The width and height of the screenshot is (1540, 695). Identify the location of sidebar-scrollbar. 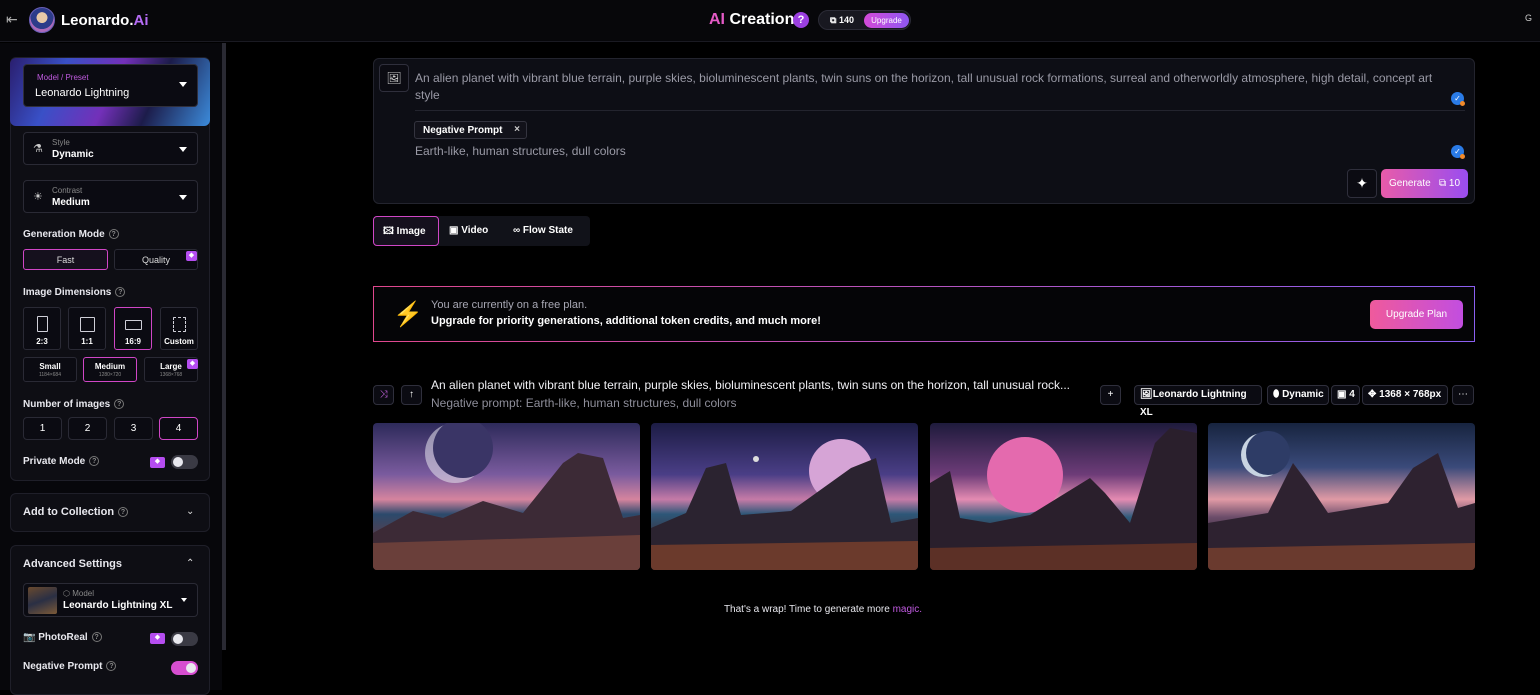
(224, 346).